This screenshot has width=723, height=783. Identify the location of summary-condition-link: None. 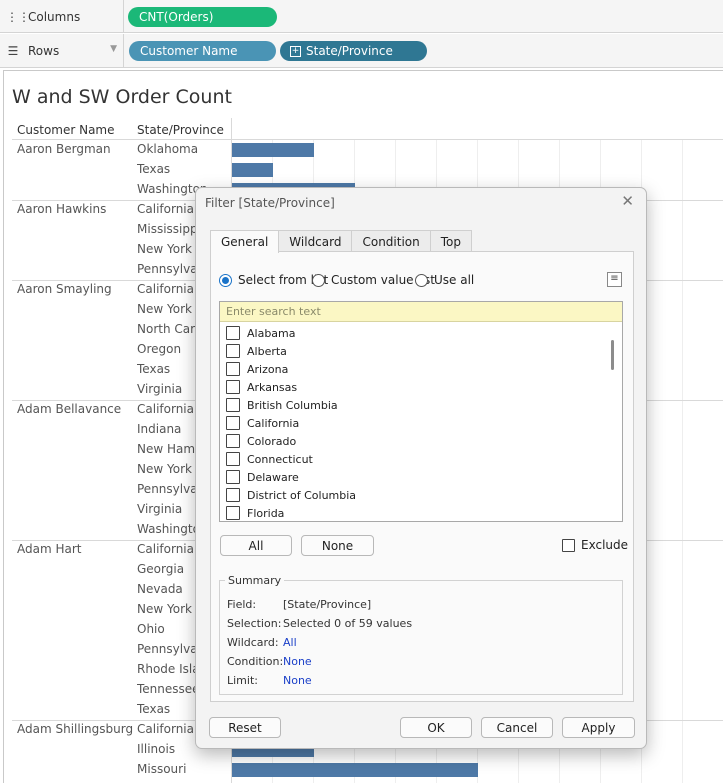
(297, 661).